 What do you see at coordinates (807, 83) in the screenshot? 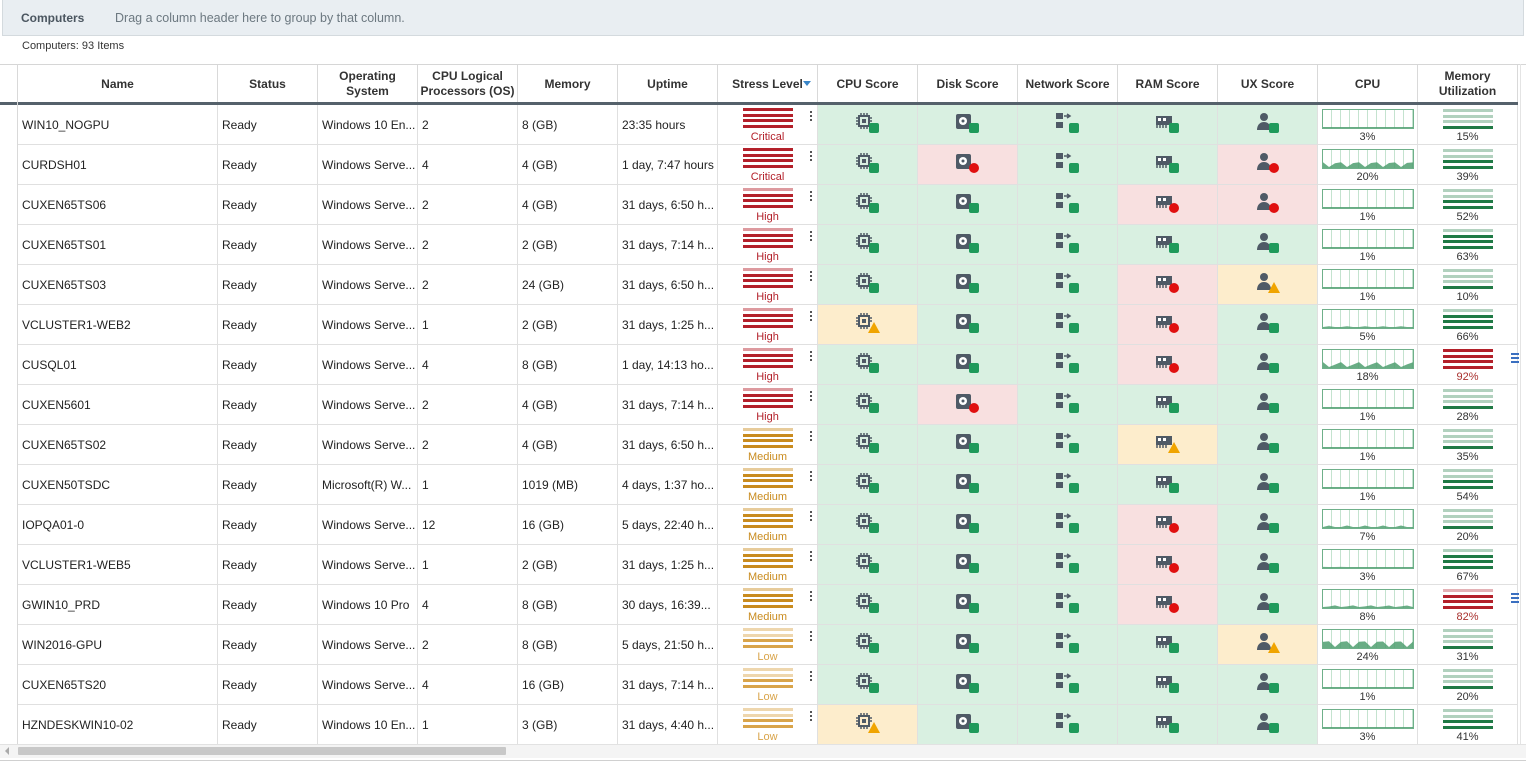
I see `sort-descending-icon` at bounding box center [807, 83].